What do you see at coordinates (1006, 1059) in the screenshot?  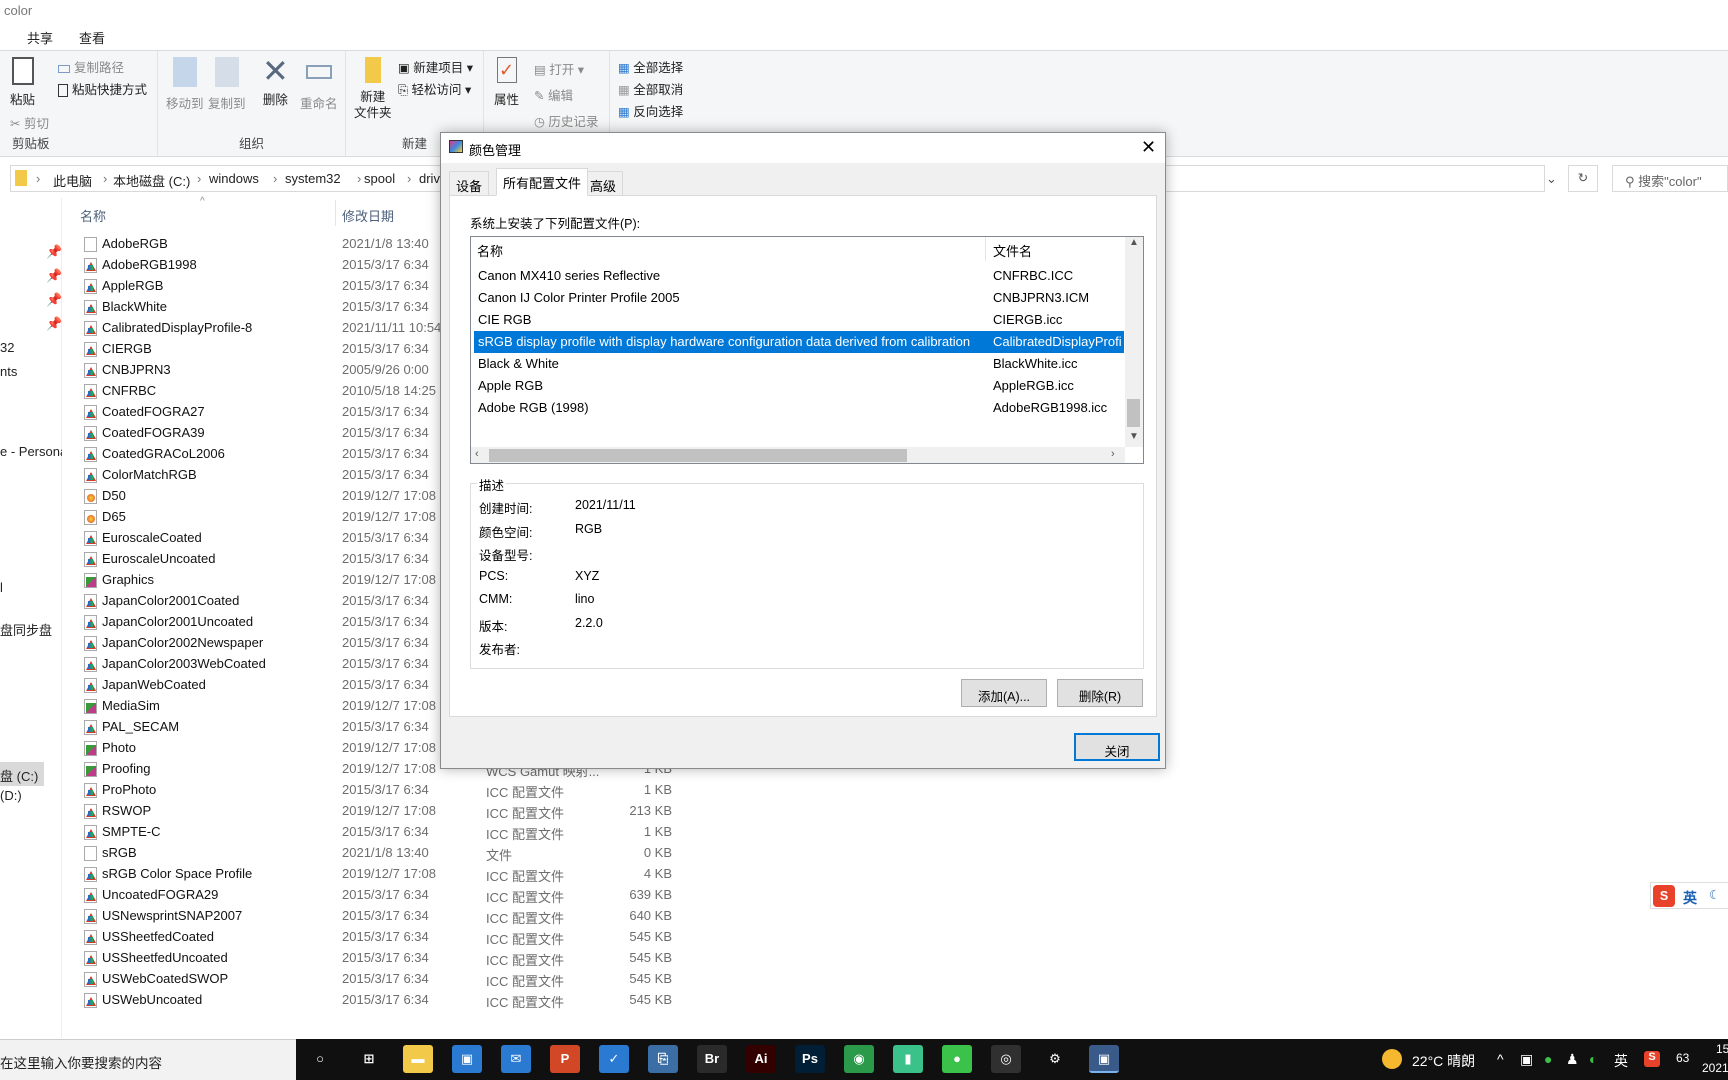 I see `taskbar-obs-icon: ◎` at bounding box center [1006, 1059].